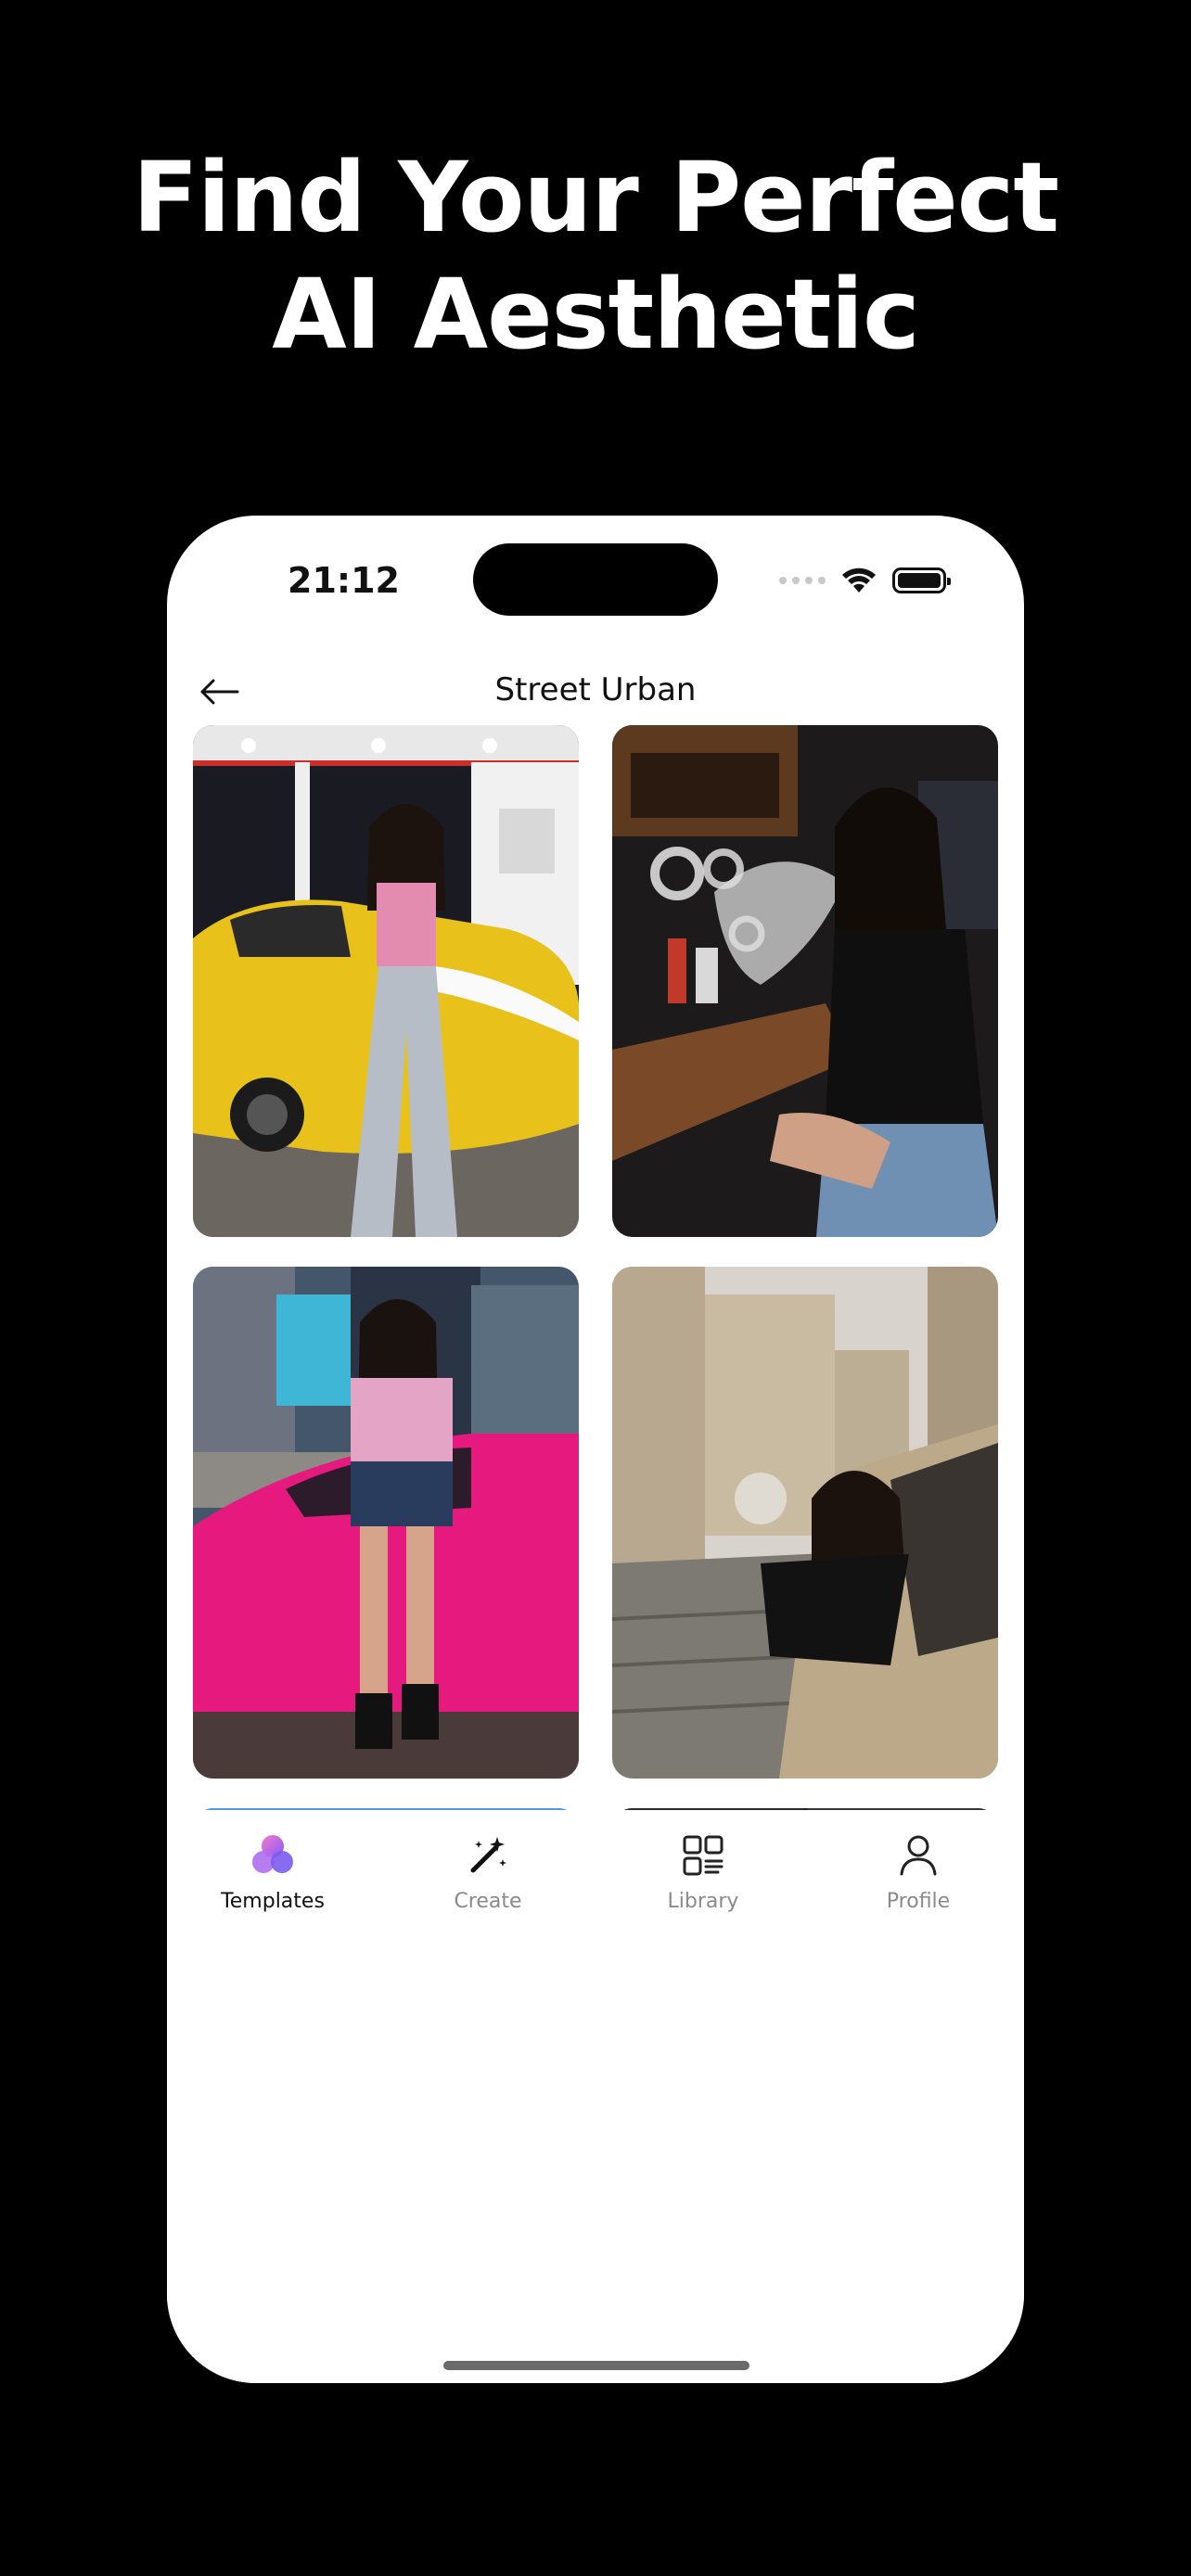  I want to click on tab-profile: Profile, so click(918, 1881).